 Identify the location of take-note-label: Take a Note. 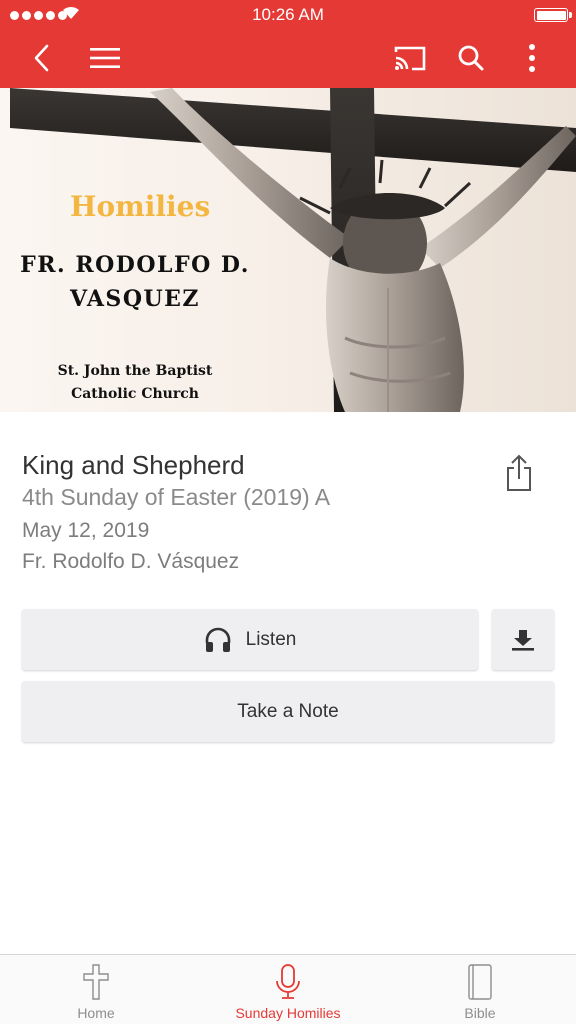
(288, 711).